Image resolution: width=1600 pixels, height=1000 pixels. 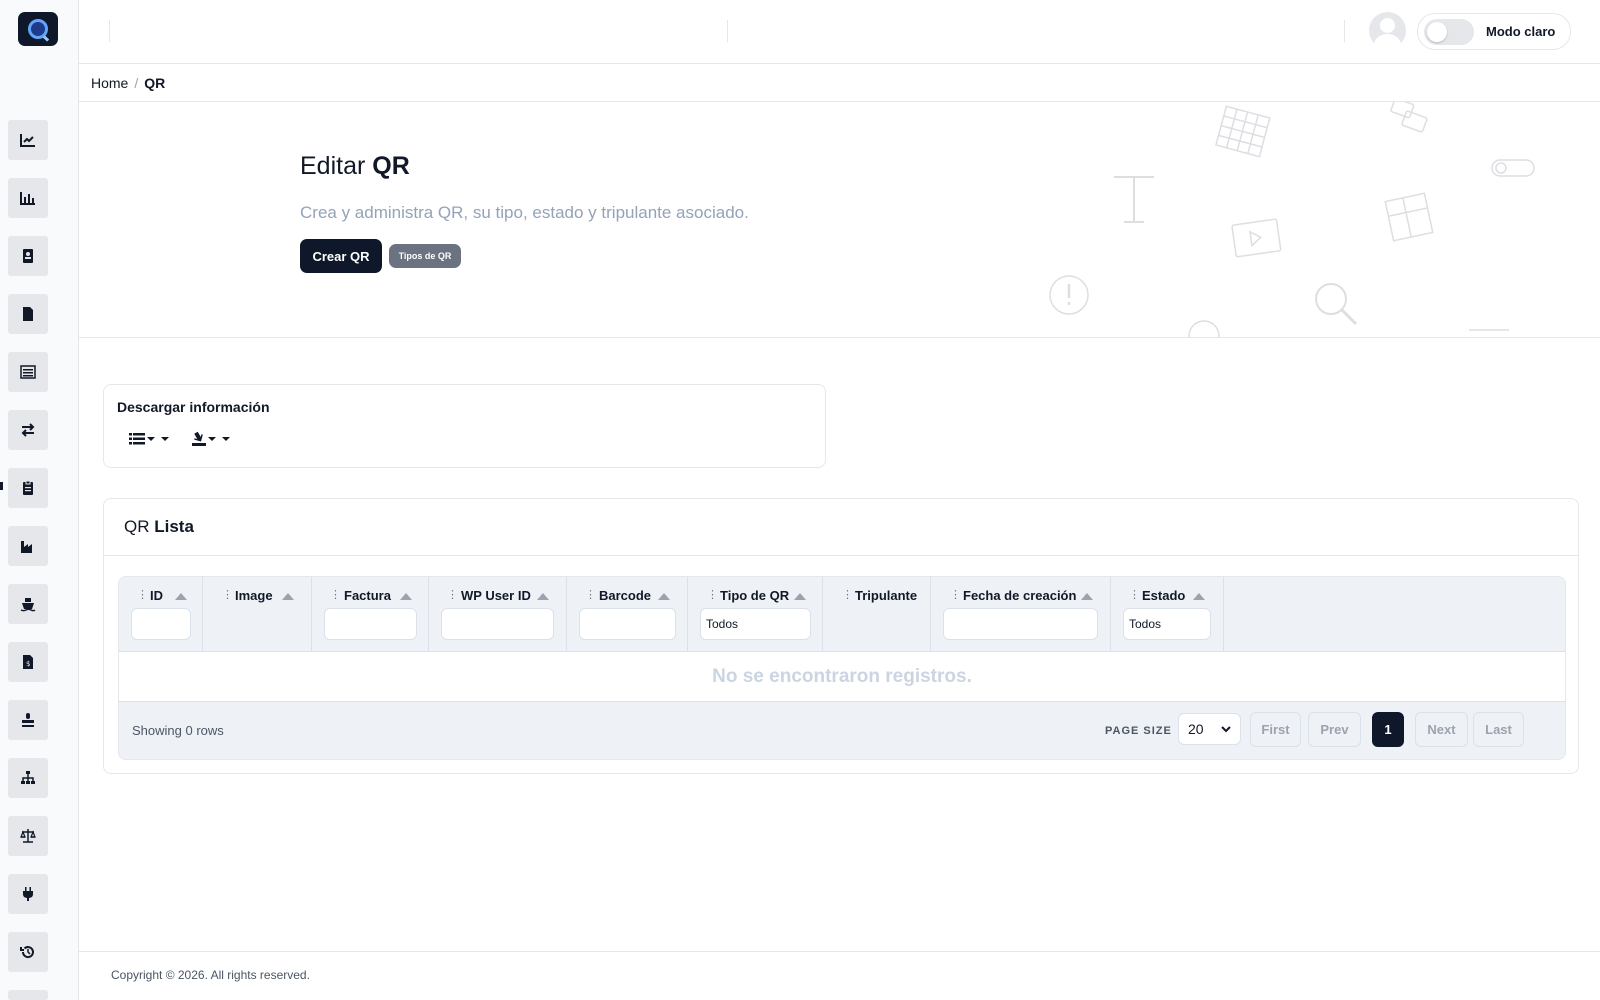 I want to click on transfer-arrows-icon, so click(x=28, y=430).